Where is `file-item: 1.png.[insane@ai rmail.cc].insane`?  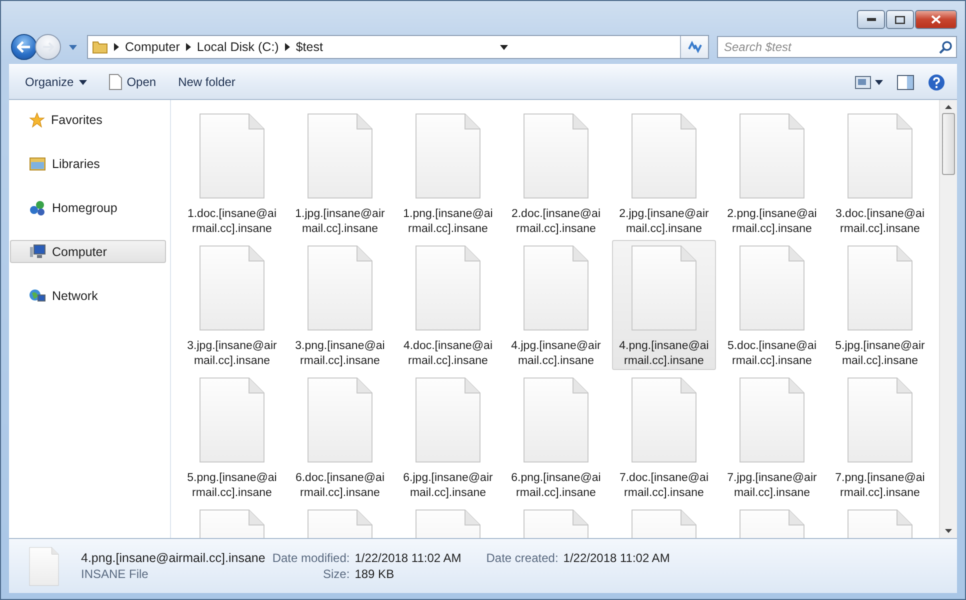
file-item: 1.png.[insane@ai rmail.cc].insane is located at coordinates (448, 173).